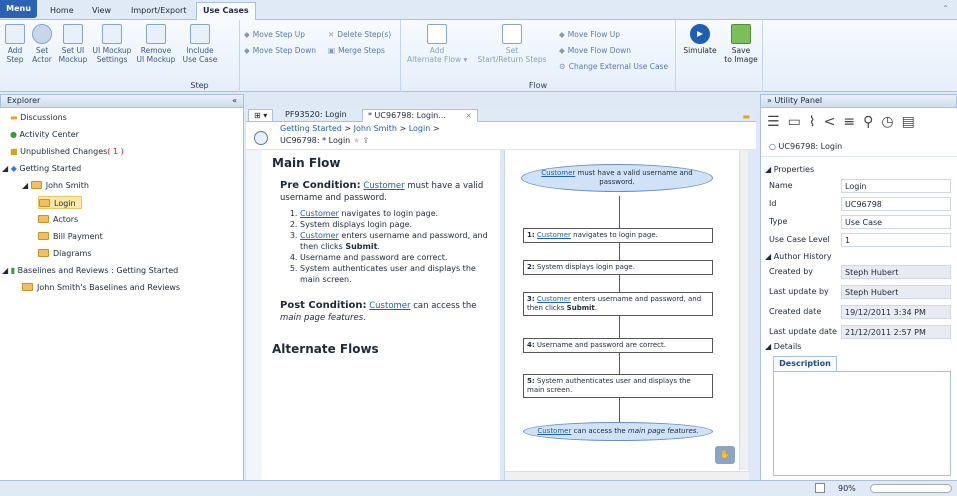 This screenshot has width=957, height=496. What do you see at coordinates (156, 34) in the screenshot?
I see `remove-mockup-icon` at bounding box center [156, 34].